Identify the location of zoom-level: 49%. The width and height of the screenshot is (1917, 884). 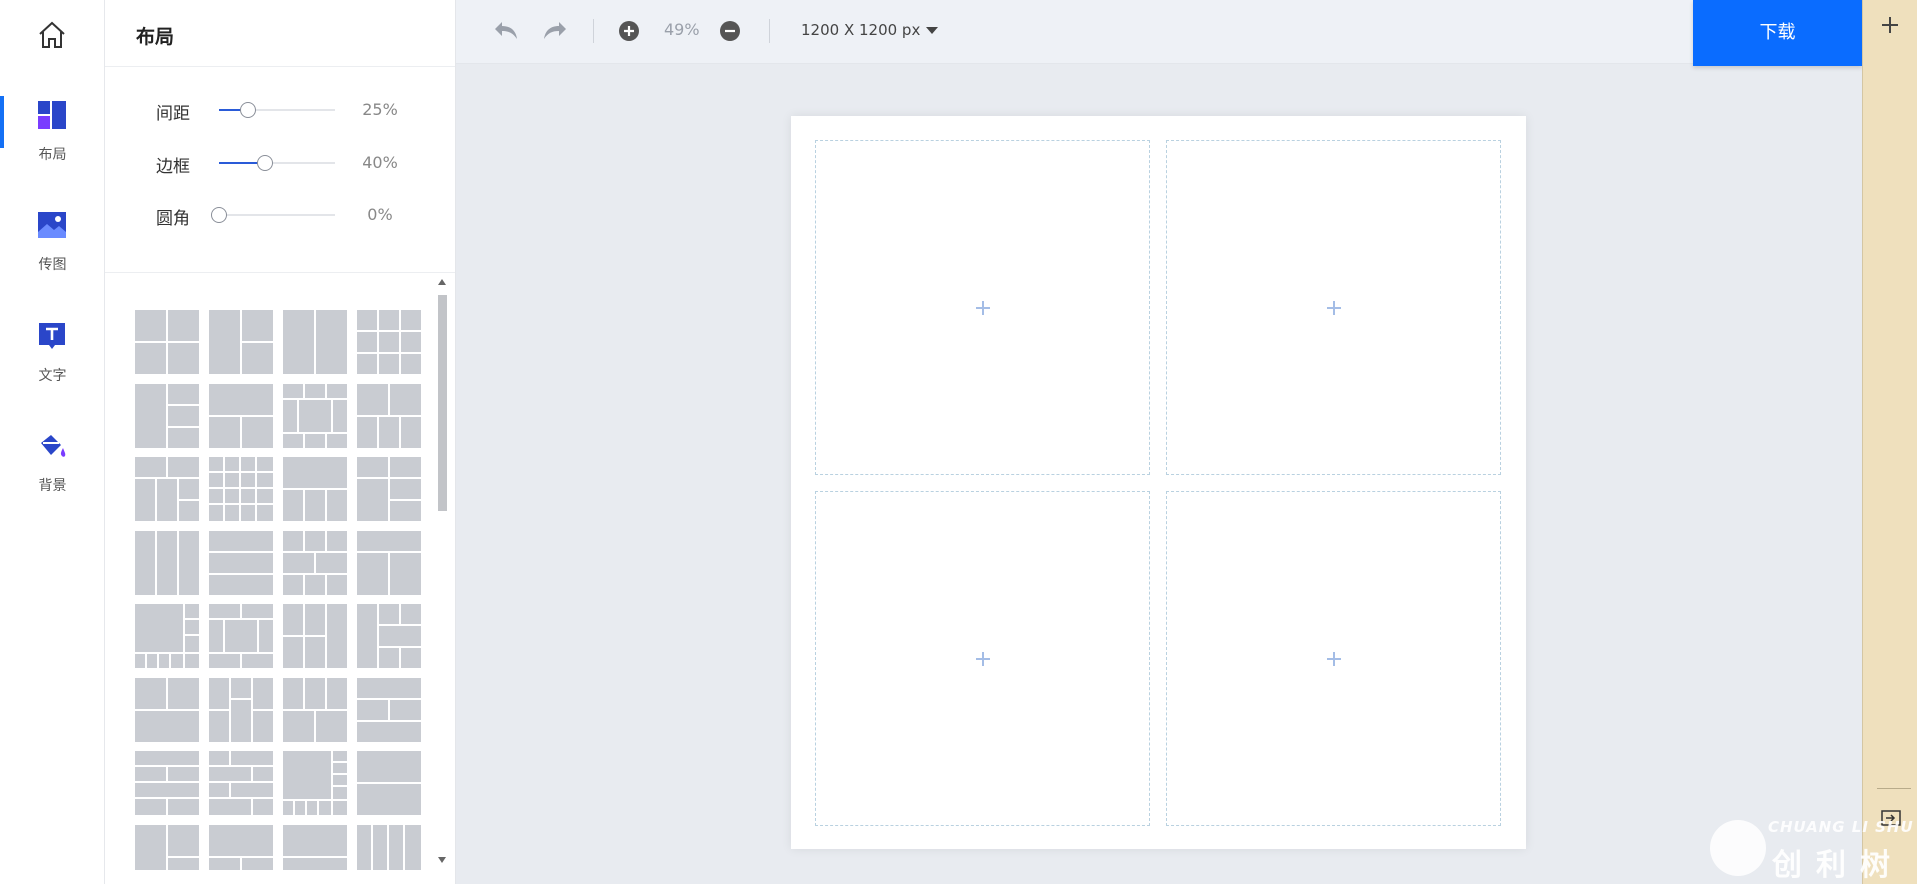
(682, 29).